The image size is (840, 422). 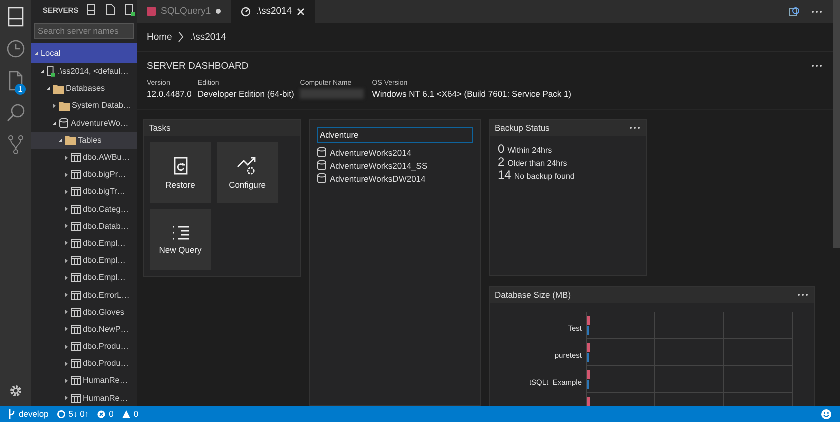 What do you see at coordinates (34, 414) in the screenshot?
I see `branch-name: develop` at bounding box center [34, 414].